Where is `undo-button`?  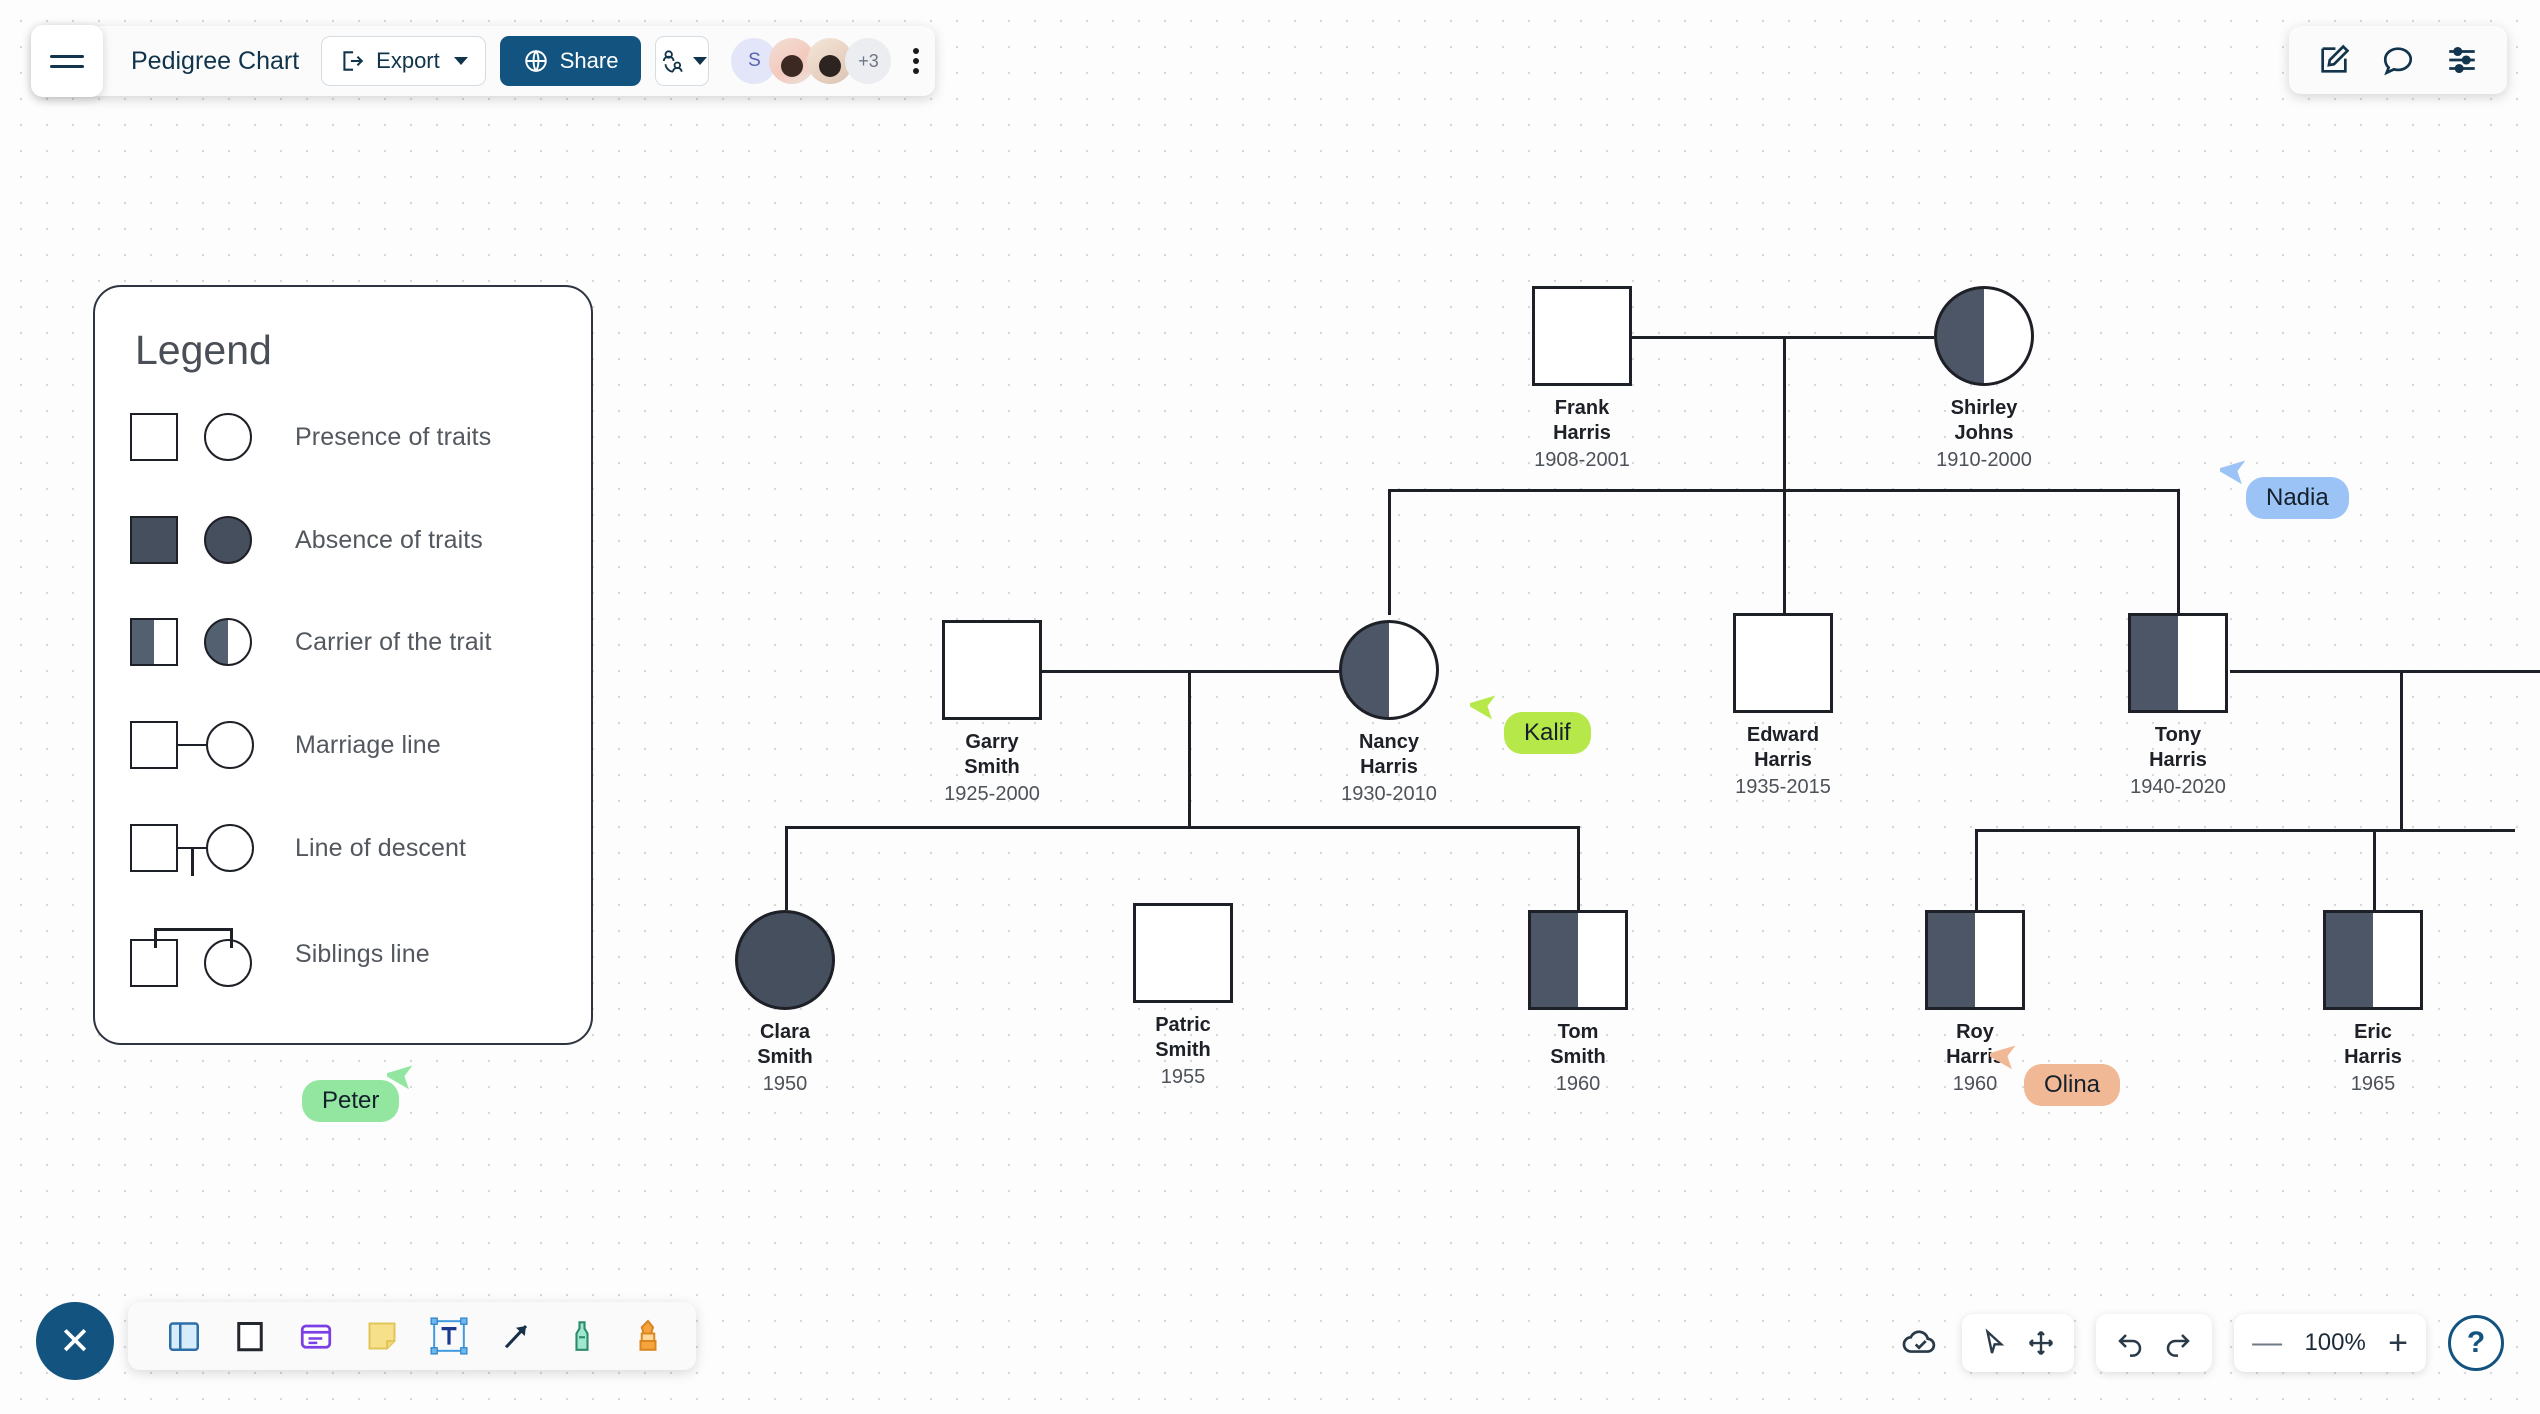
undo-button is located at coordinates (2130, 1343).